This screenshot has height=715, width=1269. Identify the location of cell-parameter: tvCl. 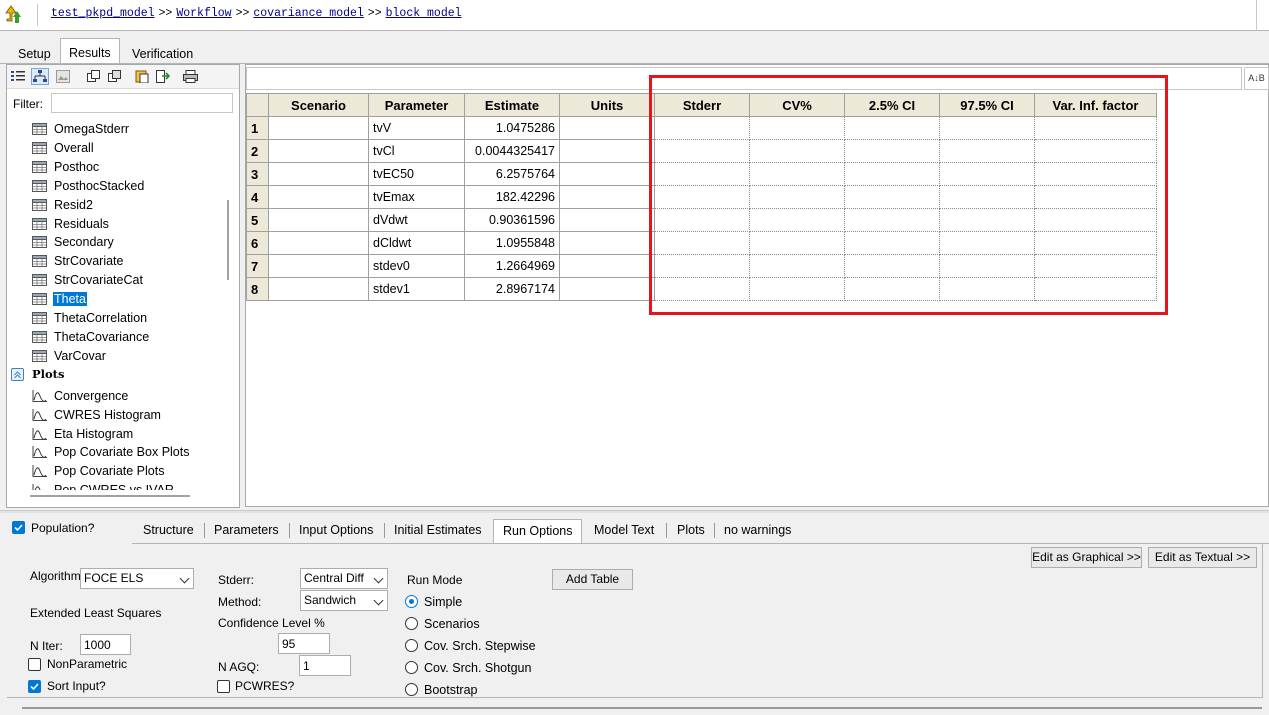
(416, 151).